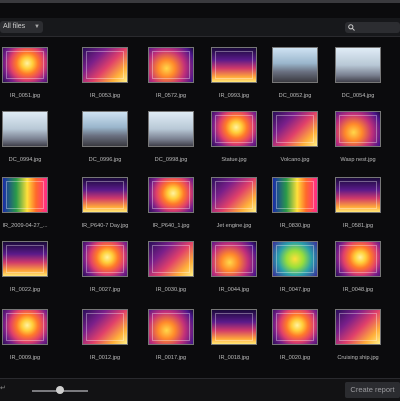 The height and width of the screenshot is (401, 400). I want to click on thumbnail-item: IR_0012.jpg, so click(105, 334).